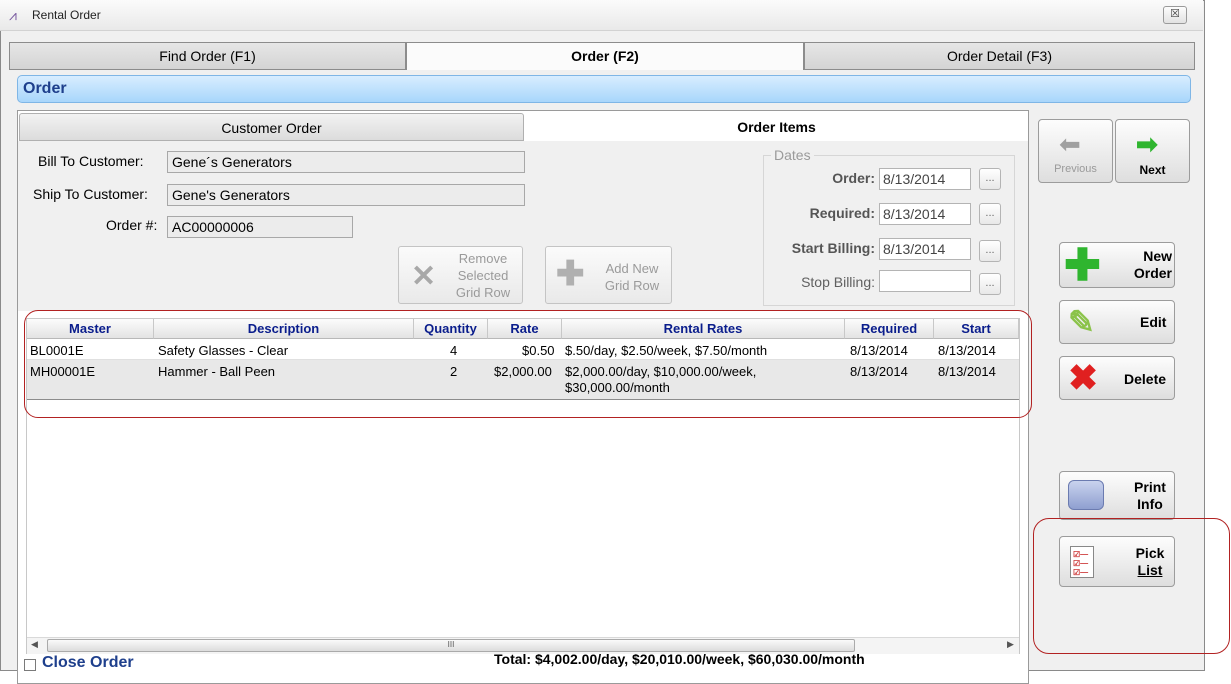 The image size is (1231, 684). I want to click on order-date-field: 8/13/2014, so click(925, 179).